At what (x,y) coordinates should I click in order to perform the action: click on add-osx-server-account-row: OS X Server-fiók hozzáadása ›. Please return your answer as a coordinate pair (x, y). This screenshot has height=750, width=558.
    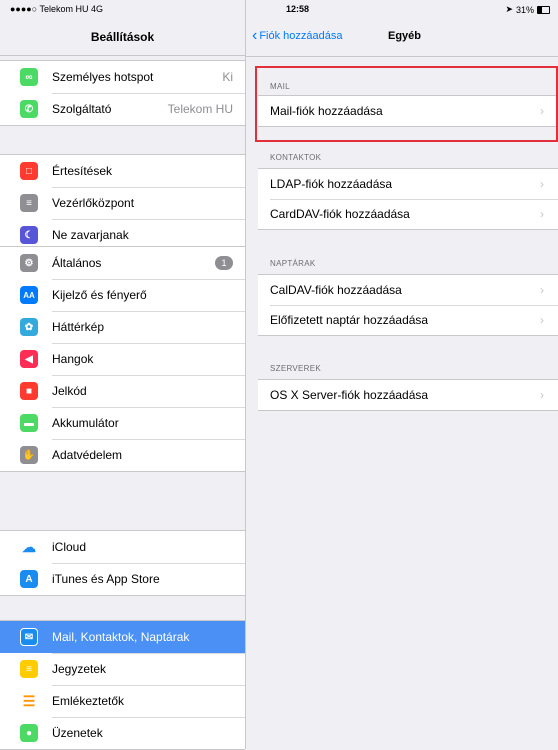
    Looking at the image, I should click on (408, 395).